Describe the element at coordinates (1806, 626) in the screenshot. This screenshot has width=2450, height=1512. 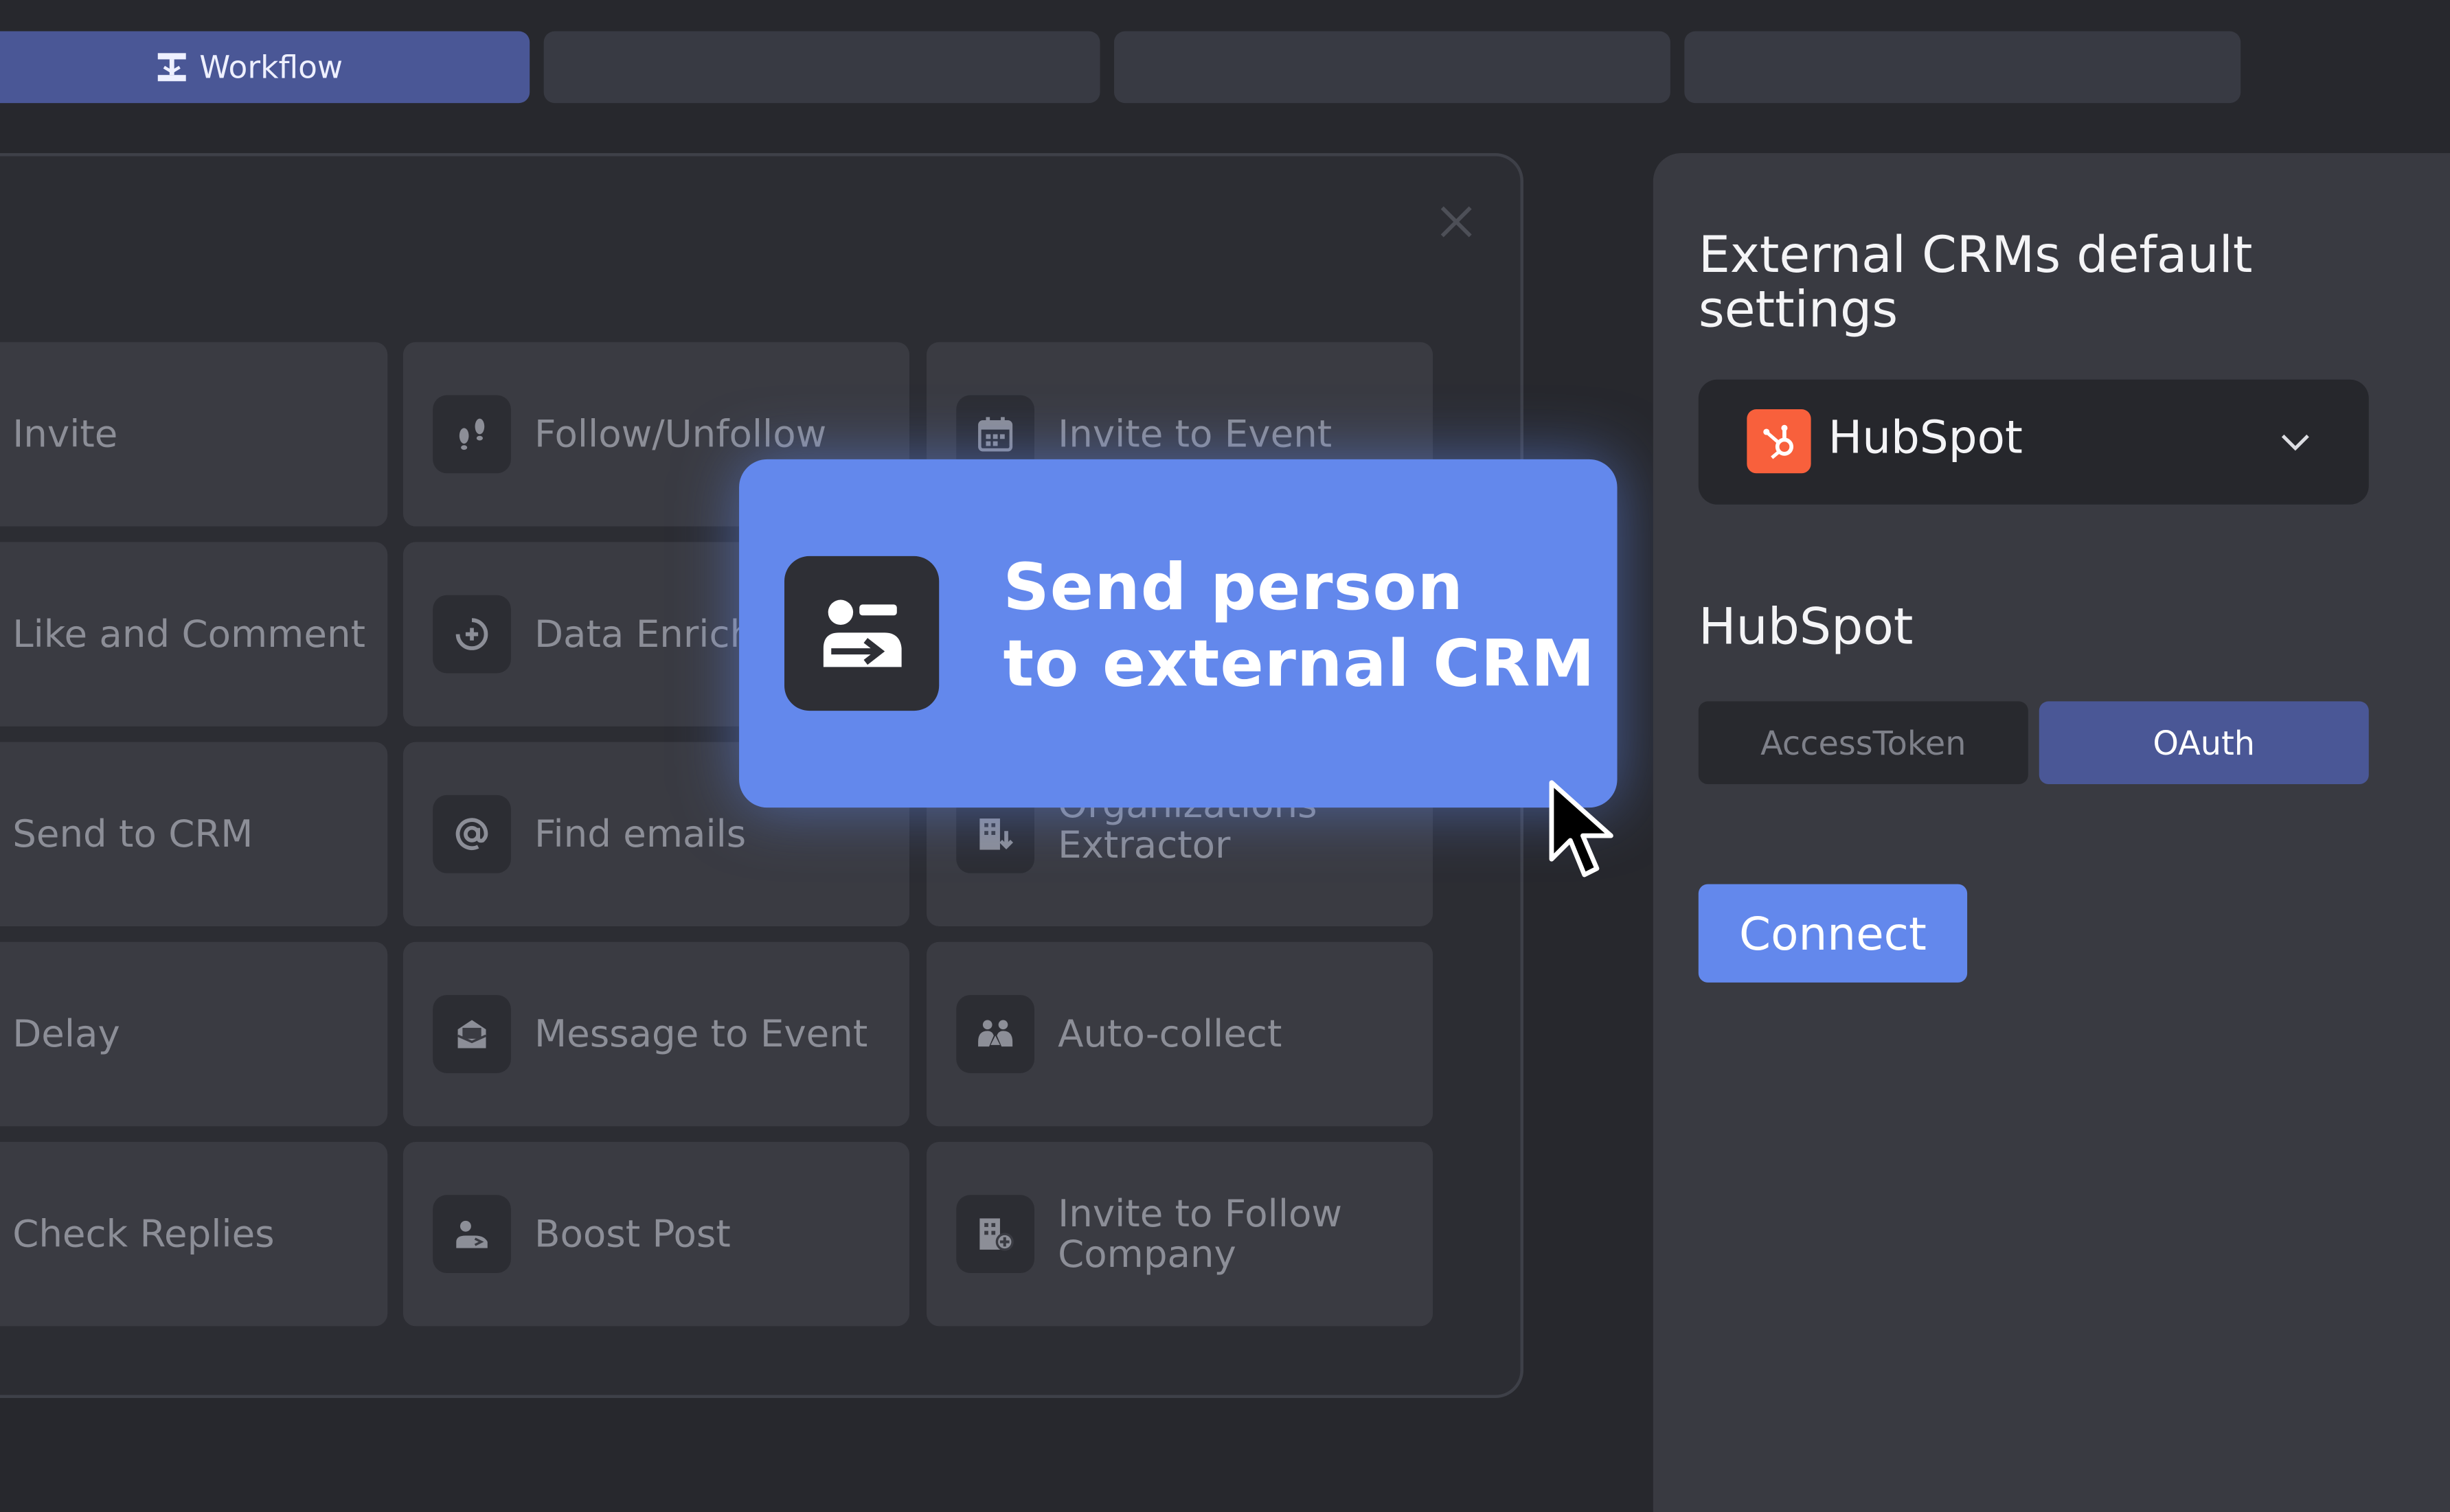
I see `crm-heading: HubSpot` at that location.